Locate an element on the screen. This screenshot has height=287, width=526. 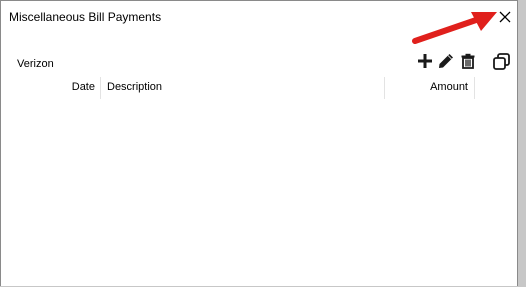
pencil-icon is located at coordinates (446, 61).